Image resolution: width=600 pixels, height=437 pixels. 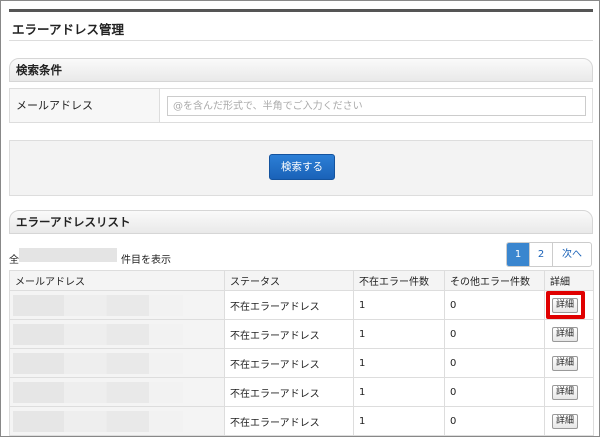 What do you see at coordinates (541, 254) in the screenshot?
I see `page-2-button: 2` at bounding box center [541, 254].